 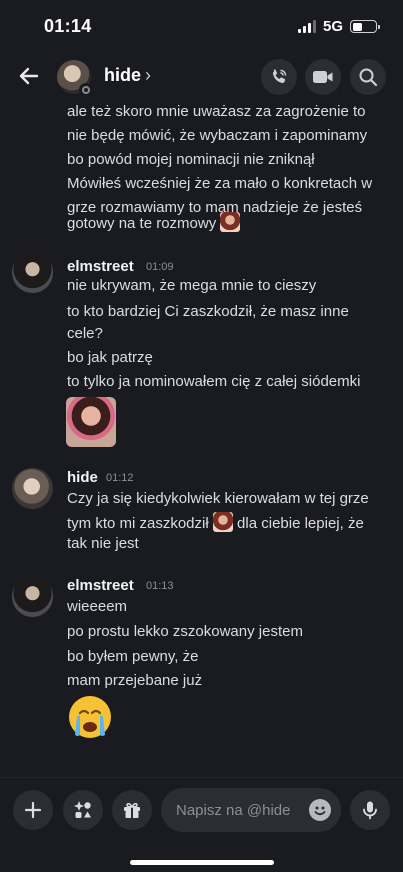 What do you see at coordinates (160, 267) in the screenshot?
I see `message-timestamp: 01:09` at bounding box center [160, 267].